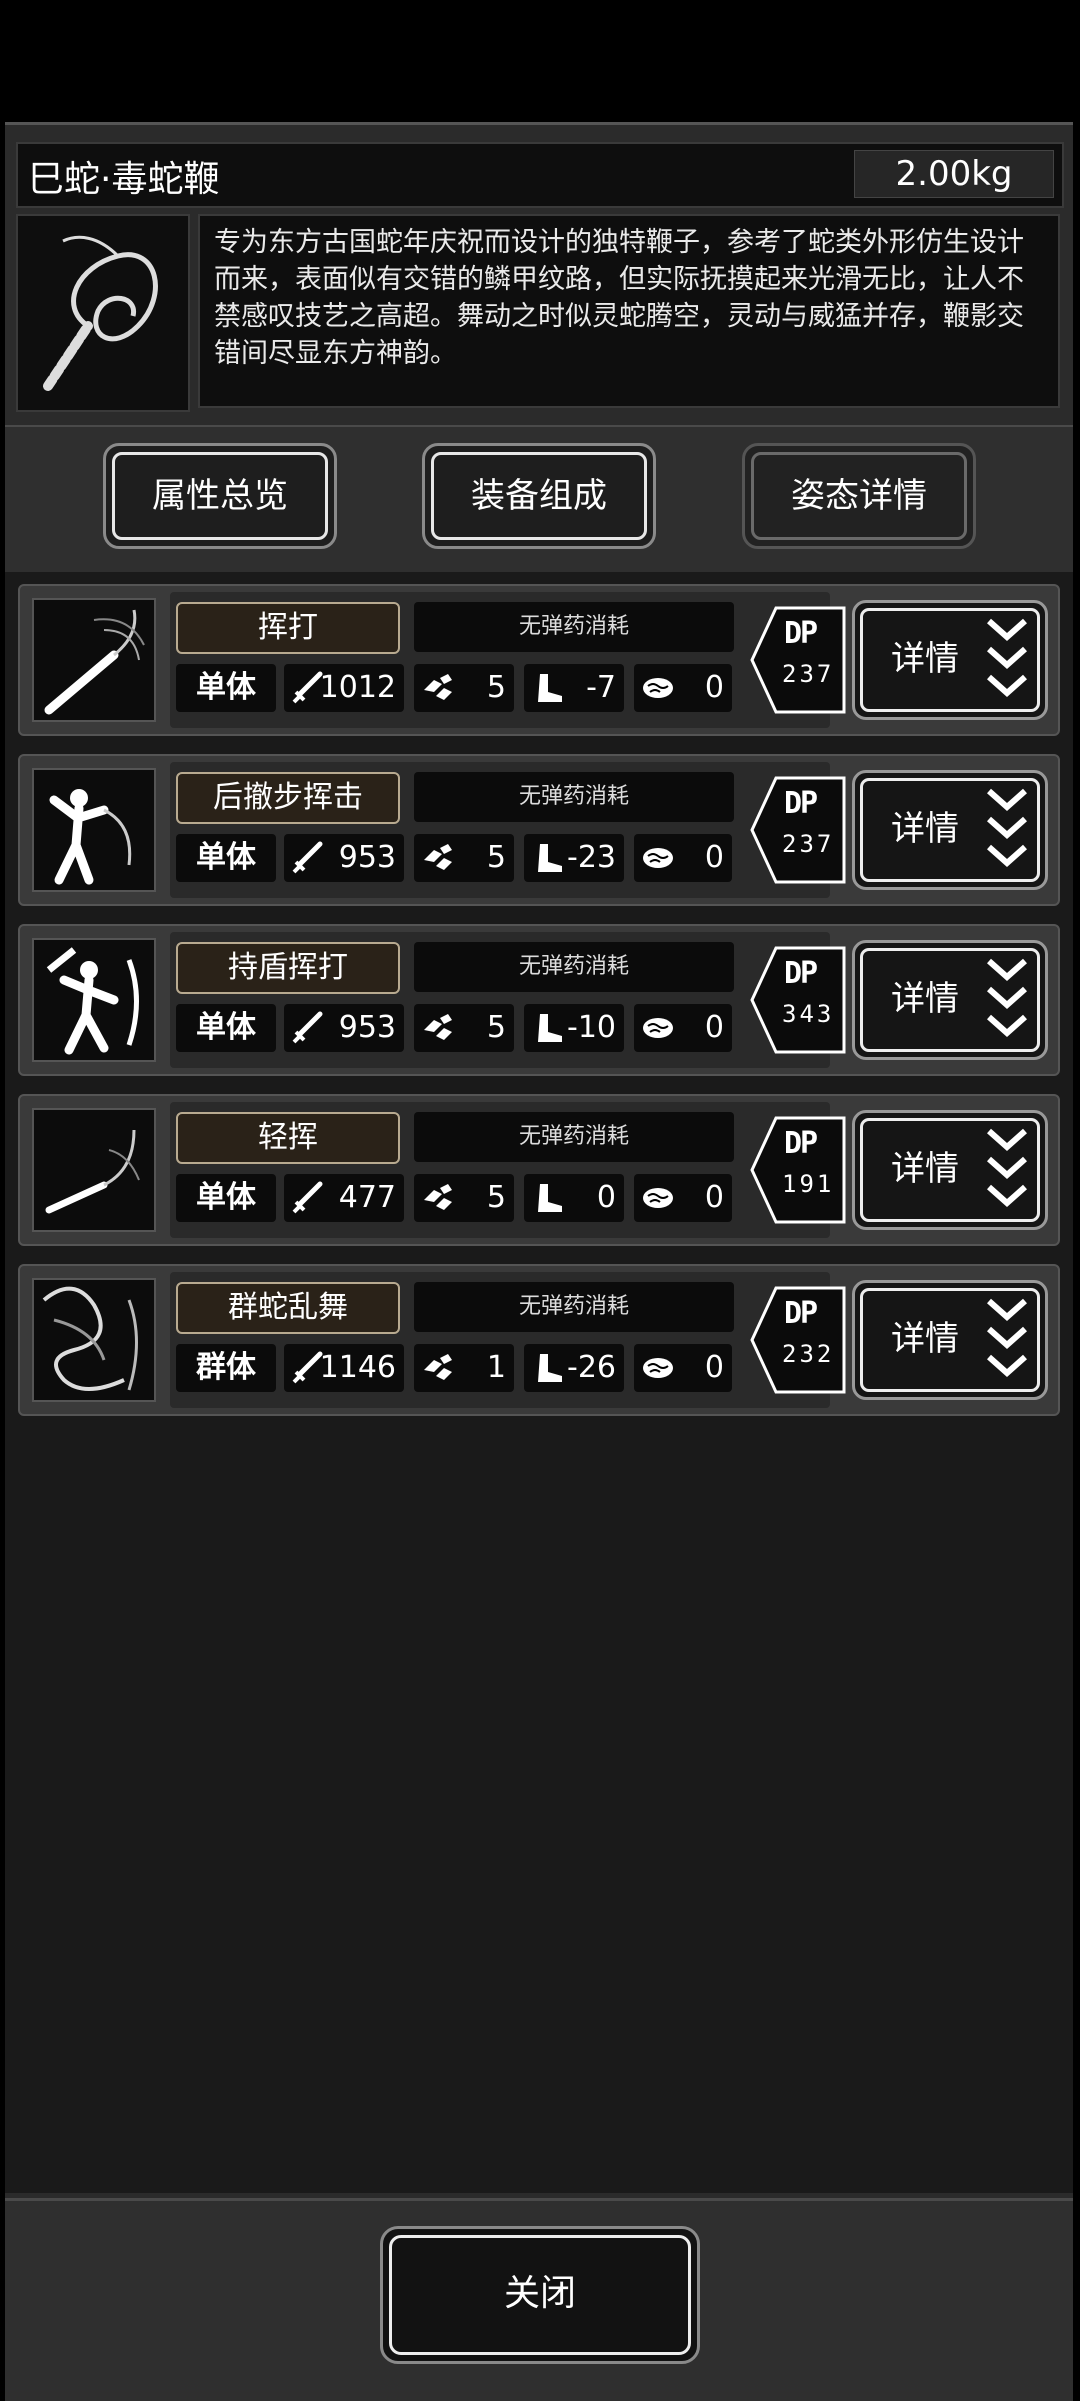 Image resolution: width=1080 pixels, height=2401 pixels. Describe the element at coordinates (540, 2295) in the screenshot. I see `close-button: 关闭` at that location.